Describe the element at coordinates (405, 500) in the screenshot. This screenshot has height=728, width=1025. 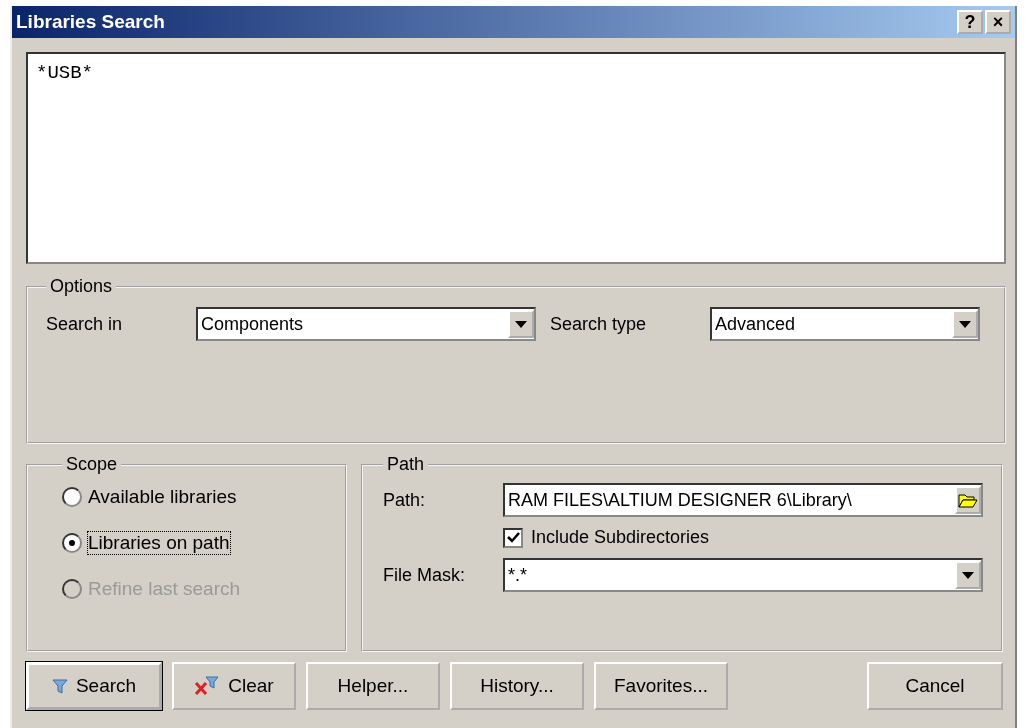
I see `field-label: Path:` at that location.